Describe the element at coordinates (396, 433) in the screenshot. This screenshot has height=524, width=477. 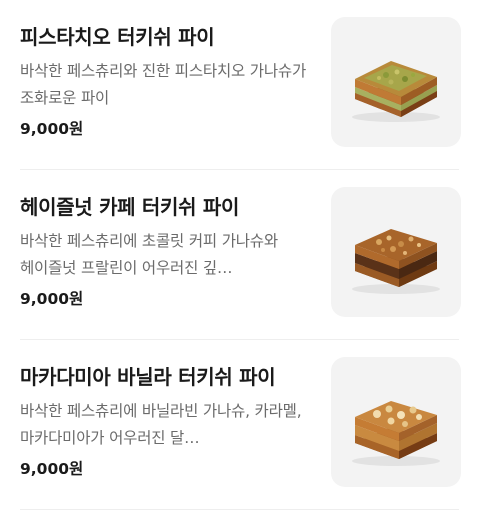
I see `macadamia-pie-illustration` at that location.